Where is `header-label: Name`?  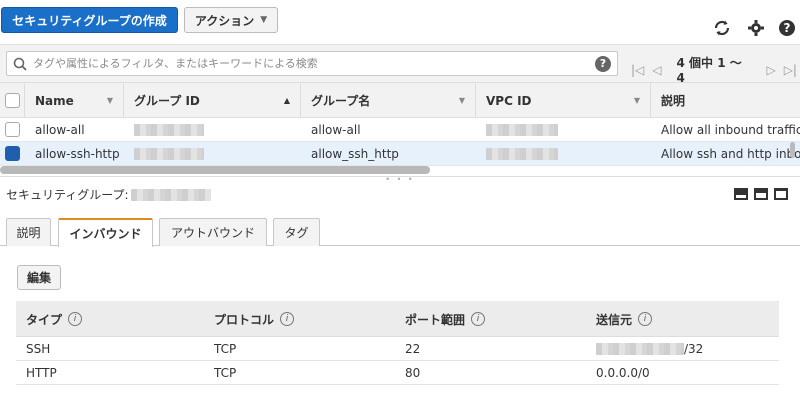 header-label: Name is located at coordinates (54, 100).